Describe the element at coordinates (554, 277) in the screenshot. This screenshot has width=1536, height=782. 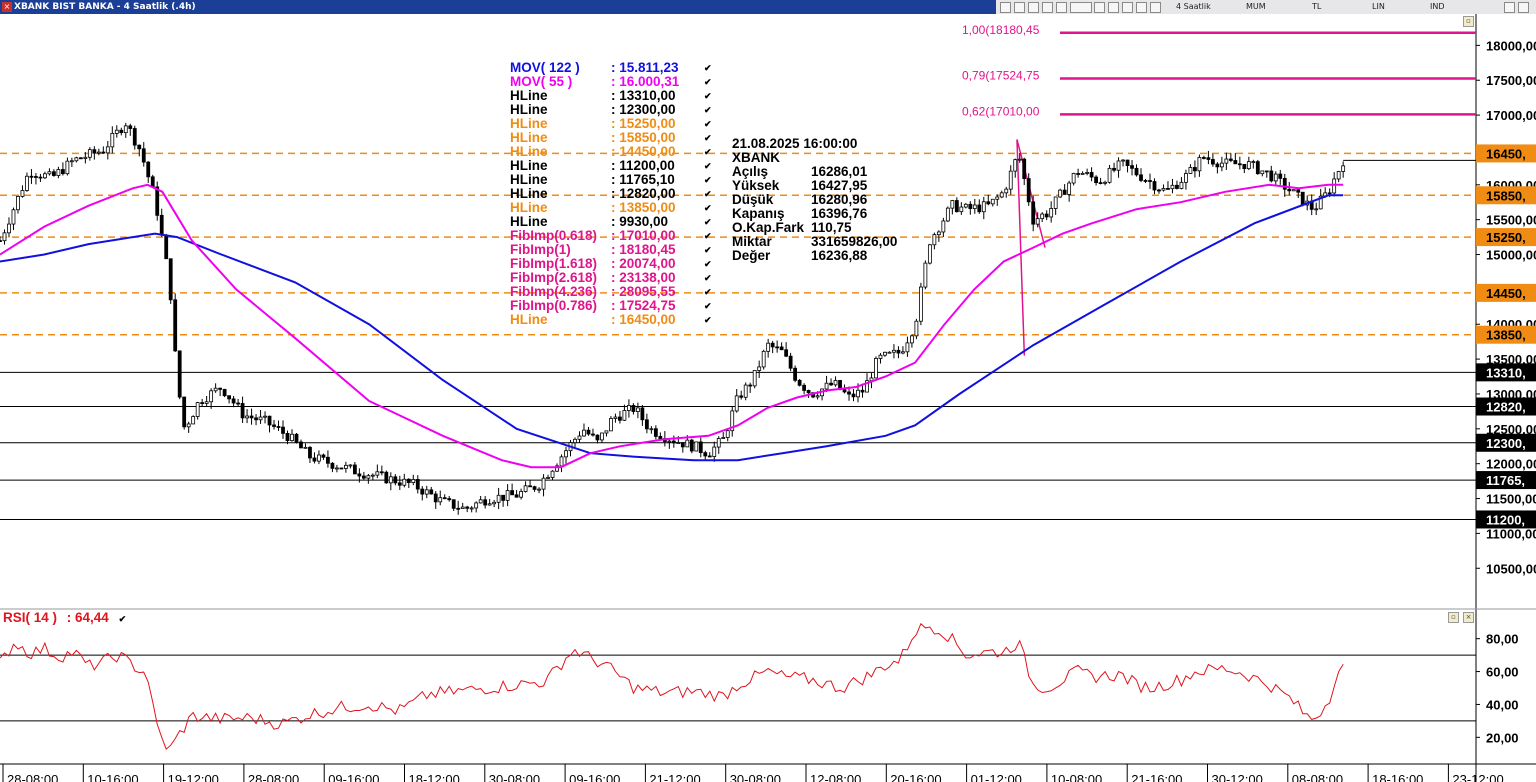
I see `legend-name: FibImp(2.618)` at that location.